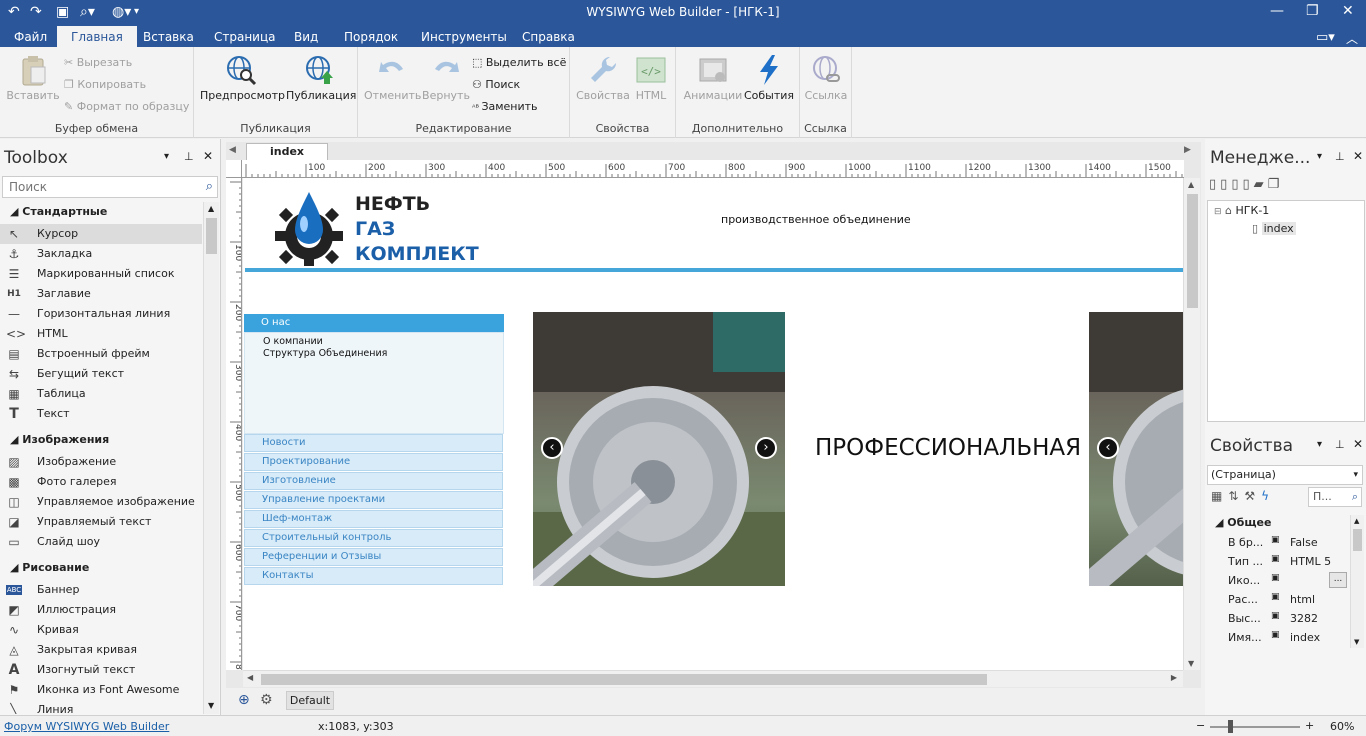 This screenshot has height=736, width=1366. I want to click on tool-closed-curve: ◬ Закрытая кривая, so click(101, 650).